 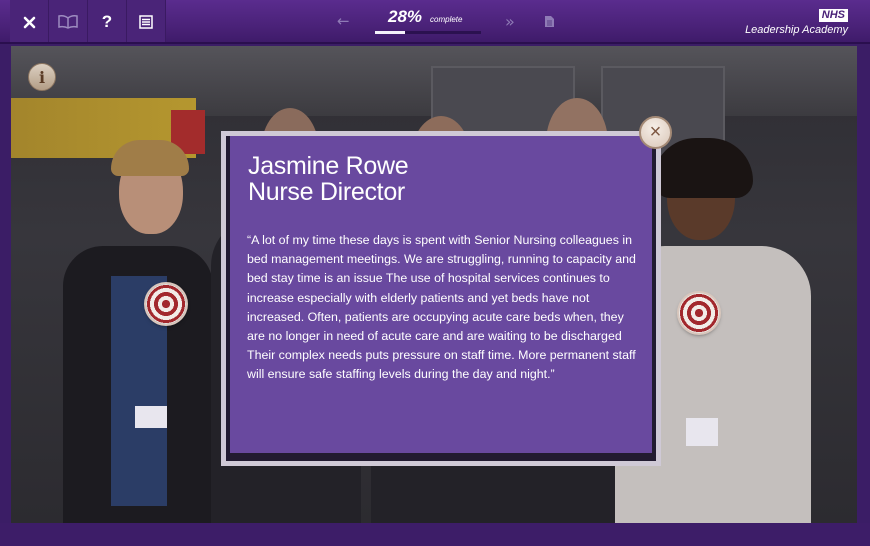 I want to click on help-label: ?, so click(x=107, y=21).